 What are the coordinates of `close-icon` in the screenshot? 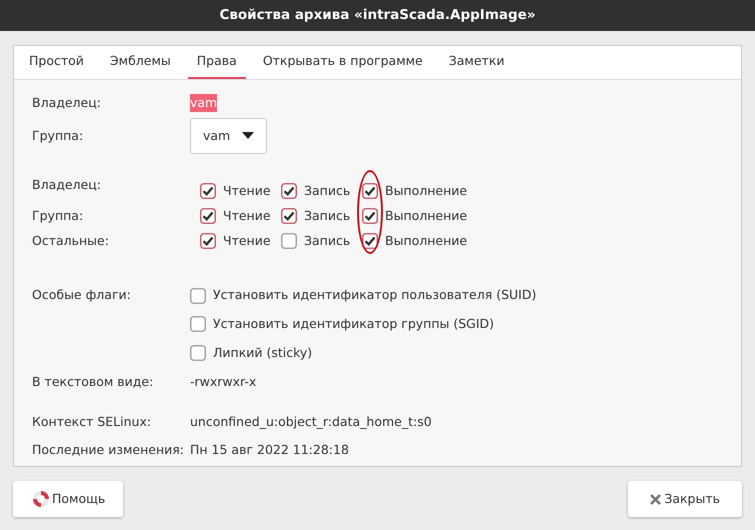 It's located at (656, 499).